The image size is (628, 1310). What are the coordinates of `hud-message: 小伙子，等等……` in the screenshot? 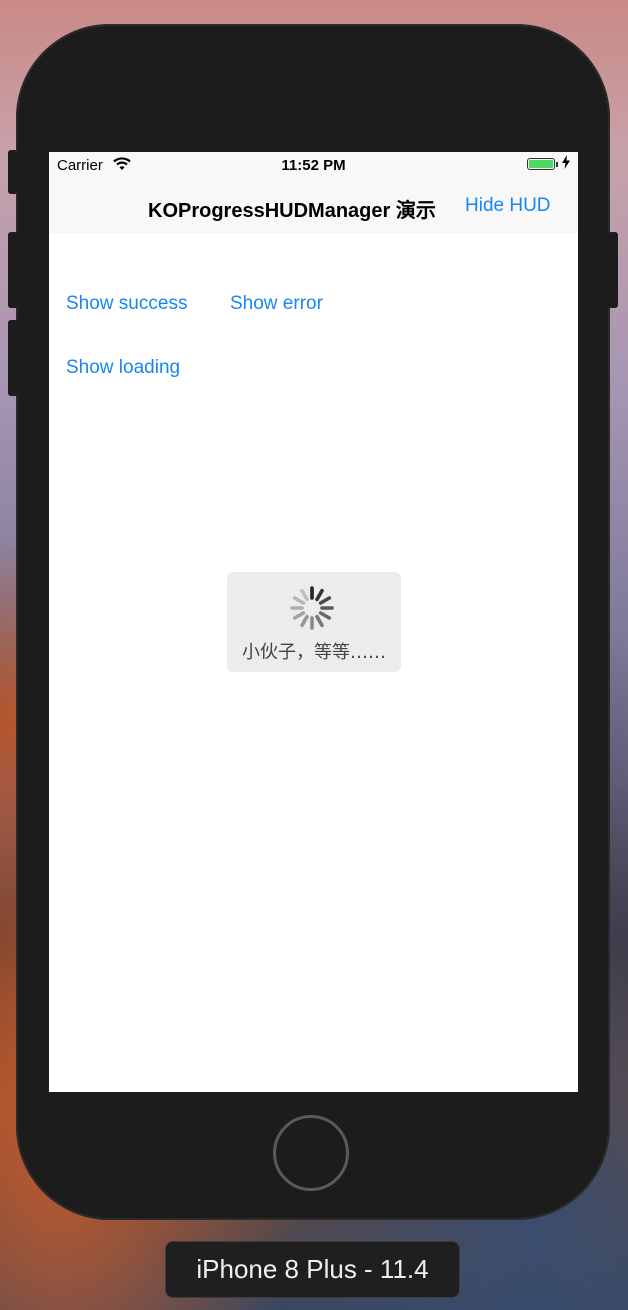 It's located at (314, 652).